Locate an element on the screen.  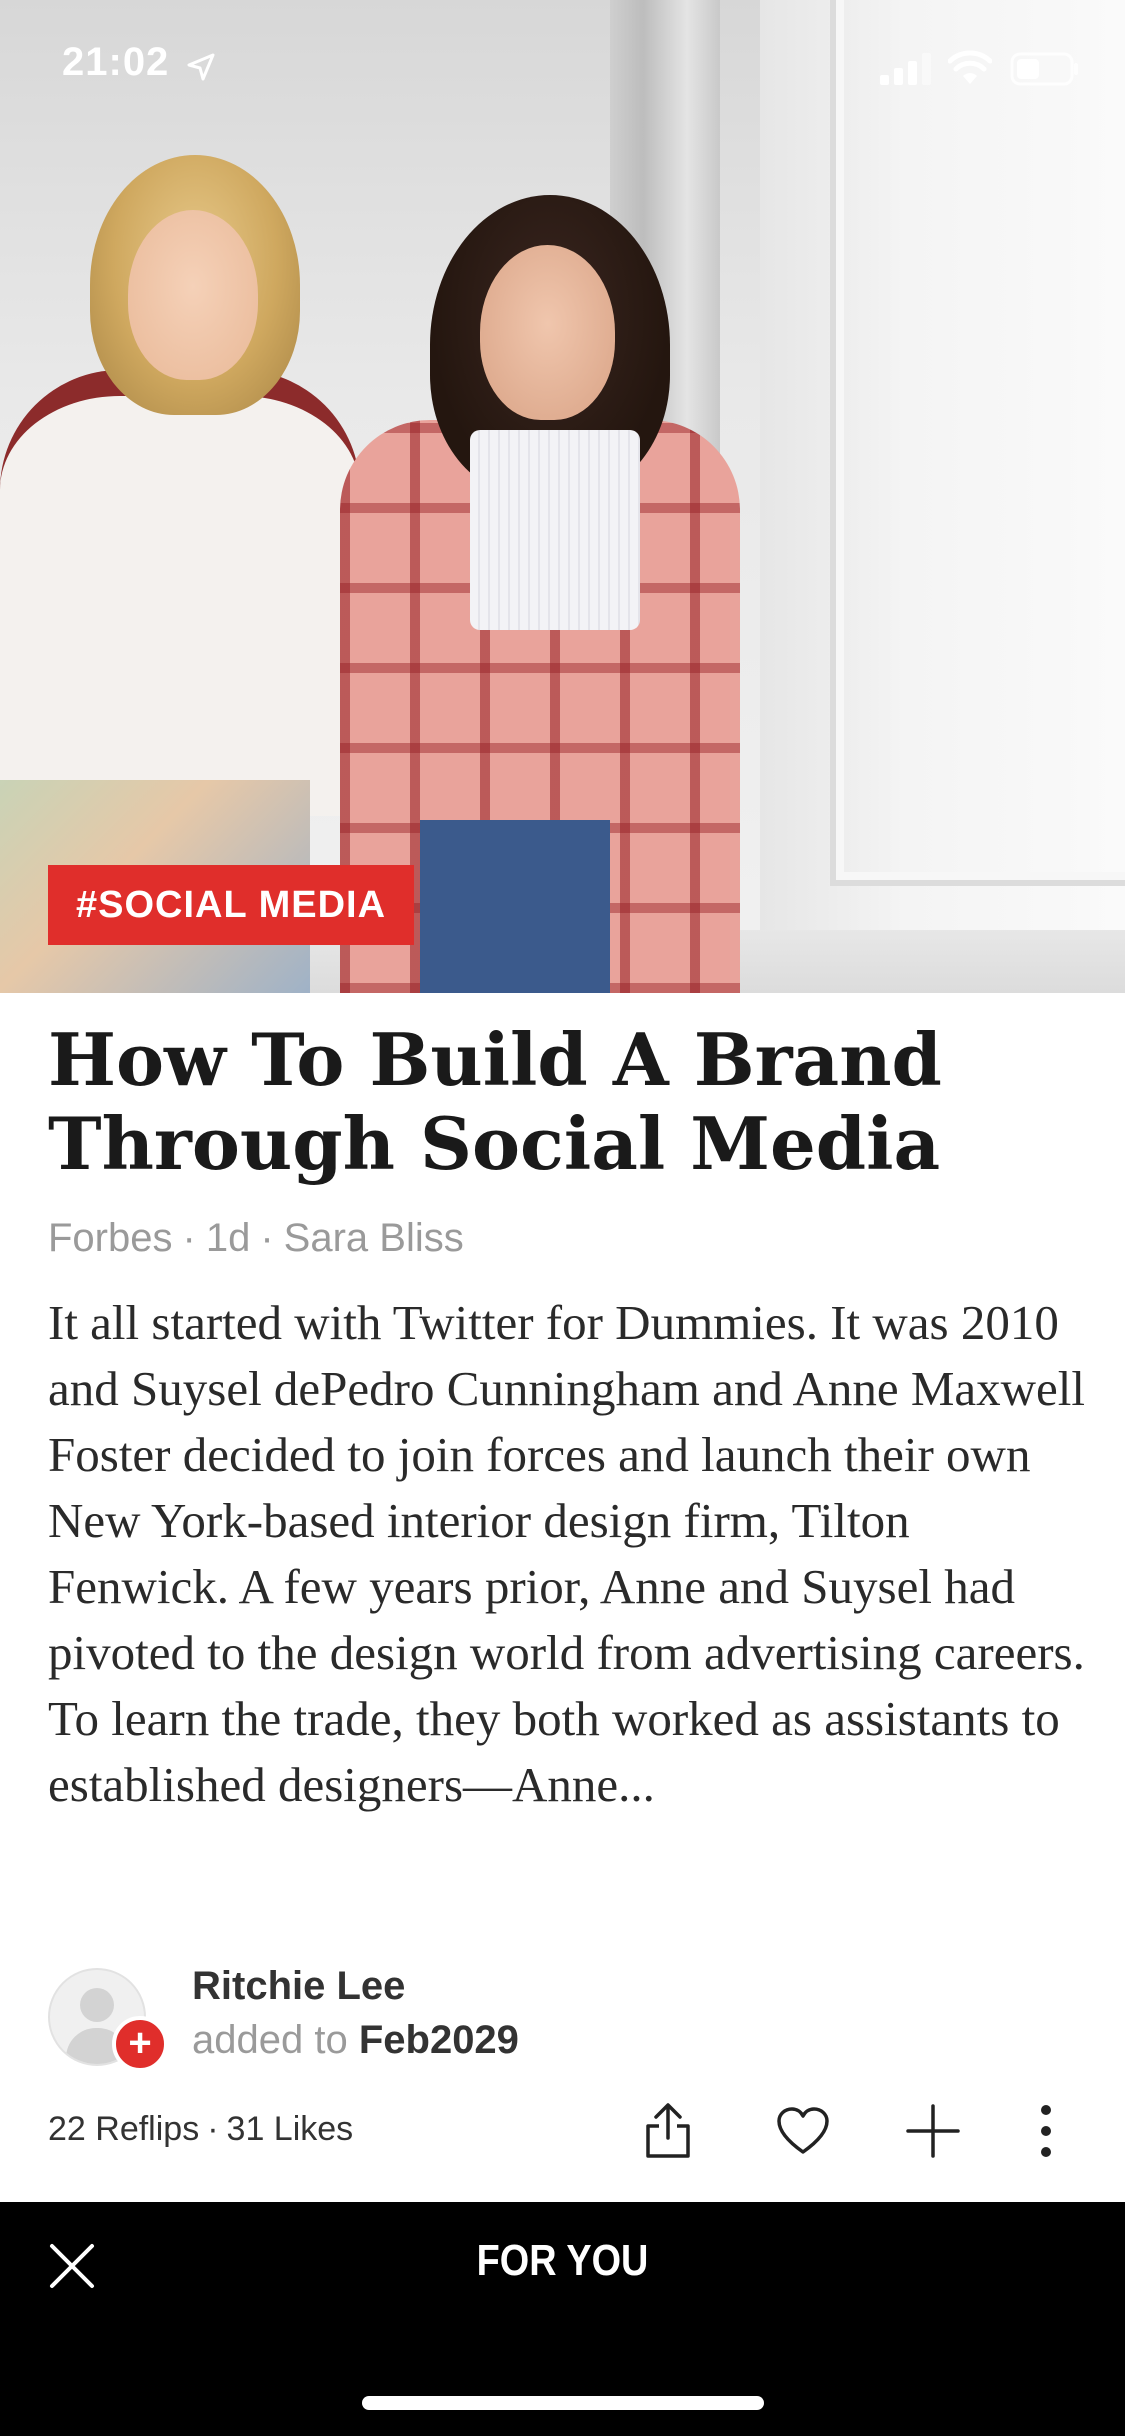
plus-icon is located at coordinates (933, 2131).